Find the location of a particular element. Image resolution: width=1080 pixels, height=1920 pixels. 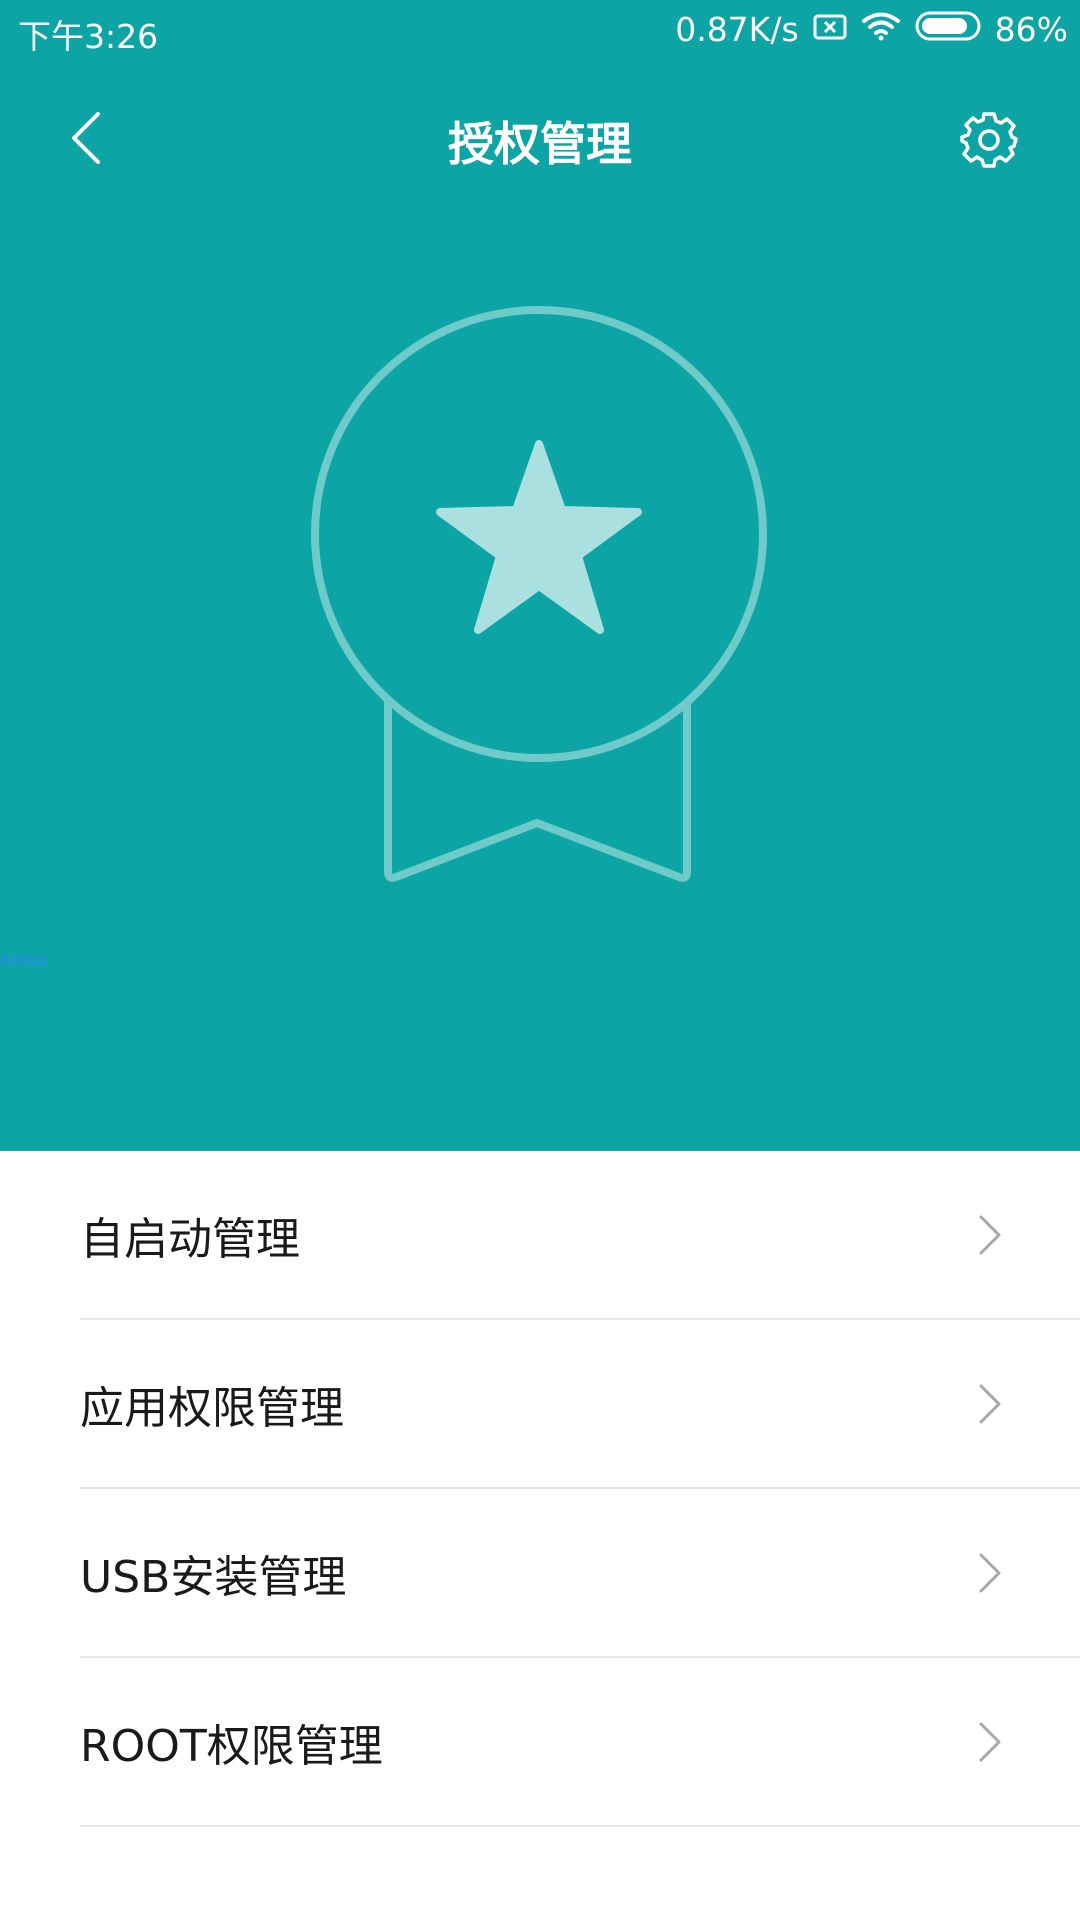

status-time: 下午3:26 is located at coordinates (88, 36).